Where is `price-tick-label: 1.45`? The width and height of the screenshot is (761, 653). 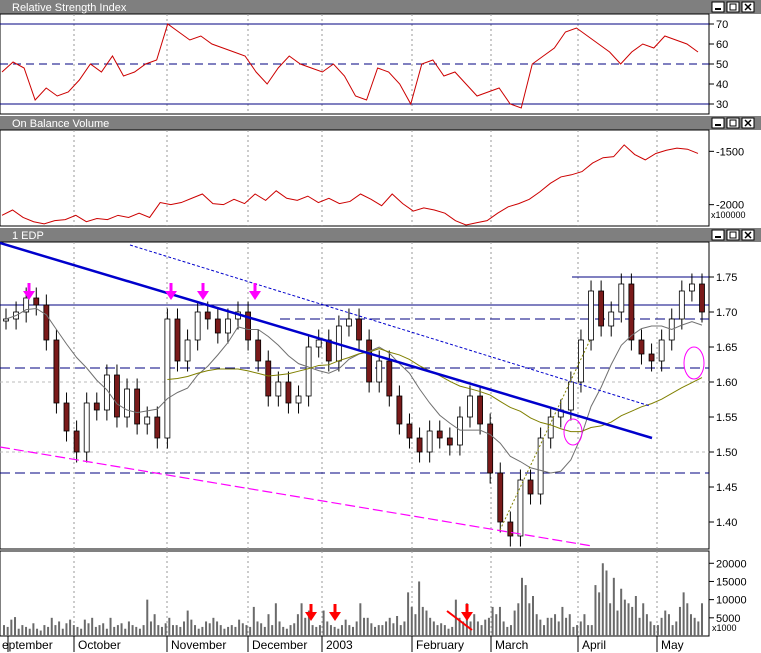
price-tick-label: 1.45 is located at coordinates (726, 488).